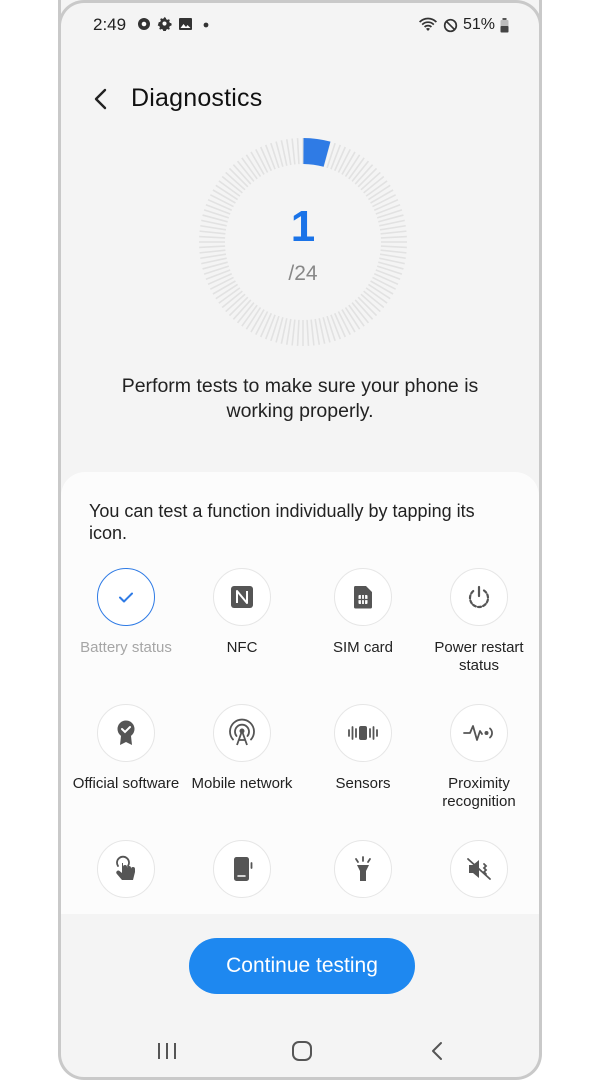 The image size is (600, 1080). I want to click on back-button, so click(101, 99).